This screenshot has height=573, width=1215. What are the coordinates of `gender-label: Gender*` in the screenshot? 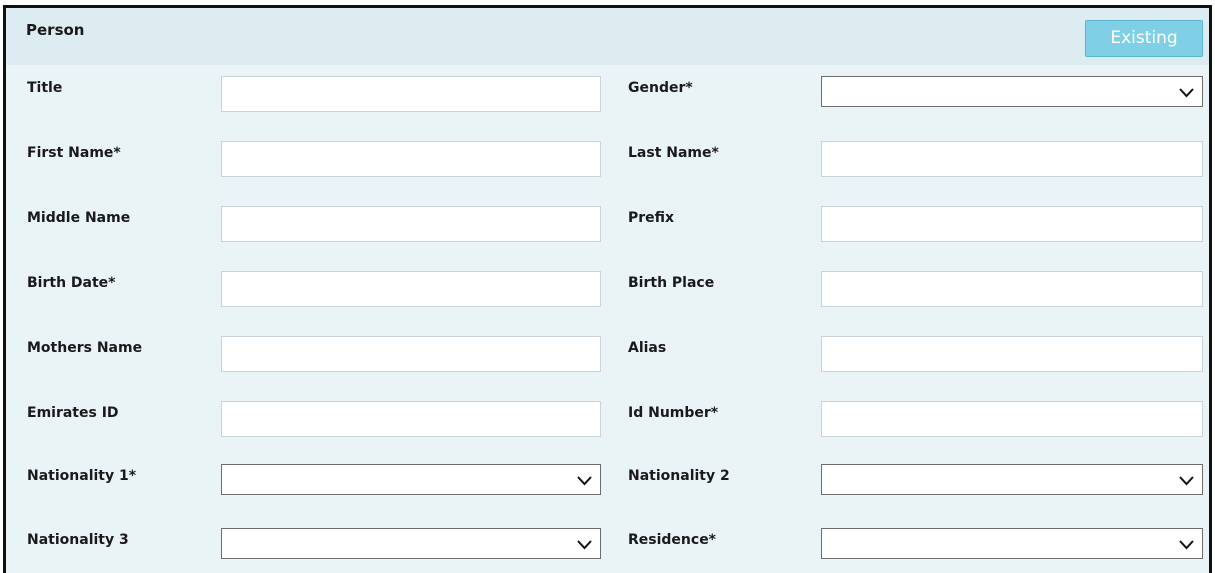 It's located at (660, 88).